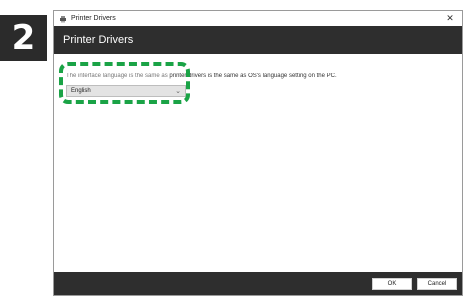  What do you see at coordinates (258, 283) in the screenshot?
I see `dialog-footer: OK Cancel` at bounding box center [258, 283].